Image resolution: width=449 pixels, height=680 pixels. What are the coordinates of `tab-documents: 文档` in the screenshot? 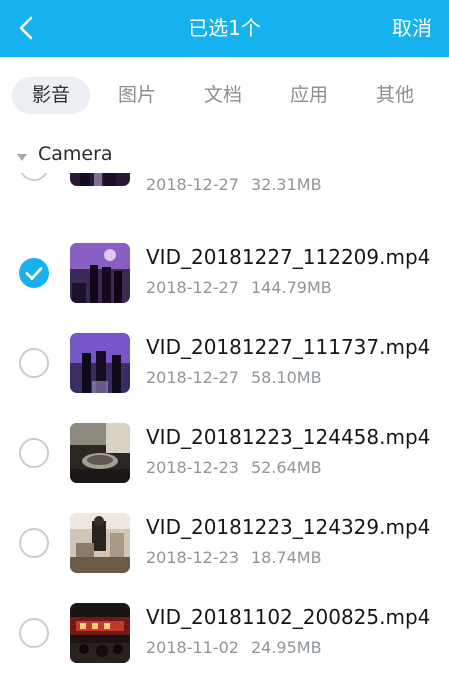 It's located at (223, 95).